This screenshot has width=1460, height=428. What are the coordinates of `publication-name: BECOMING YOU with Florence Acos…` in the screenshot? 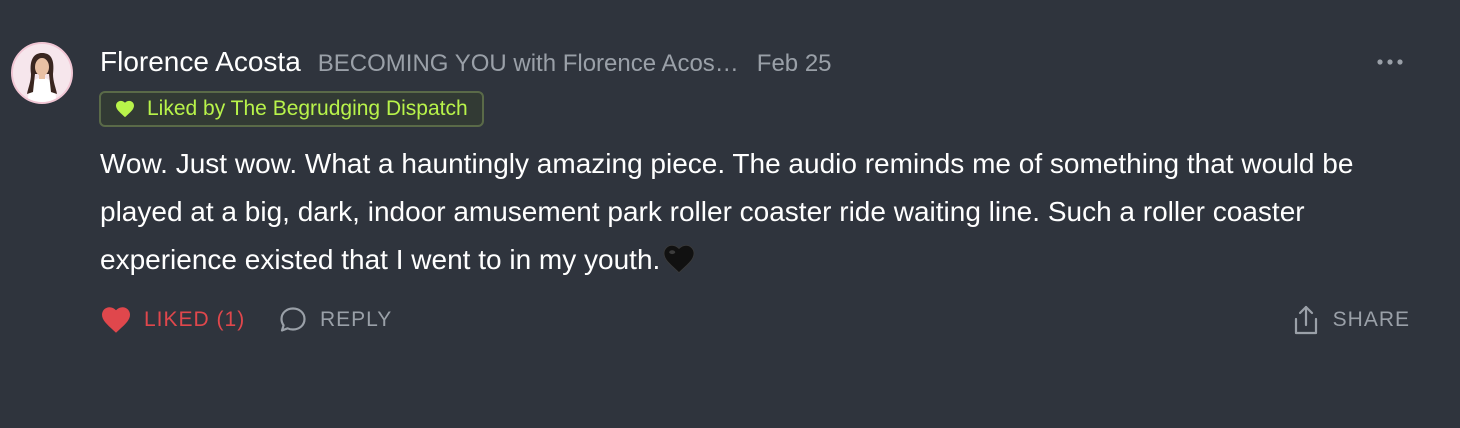 It's located at (528, 64).